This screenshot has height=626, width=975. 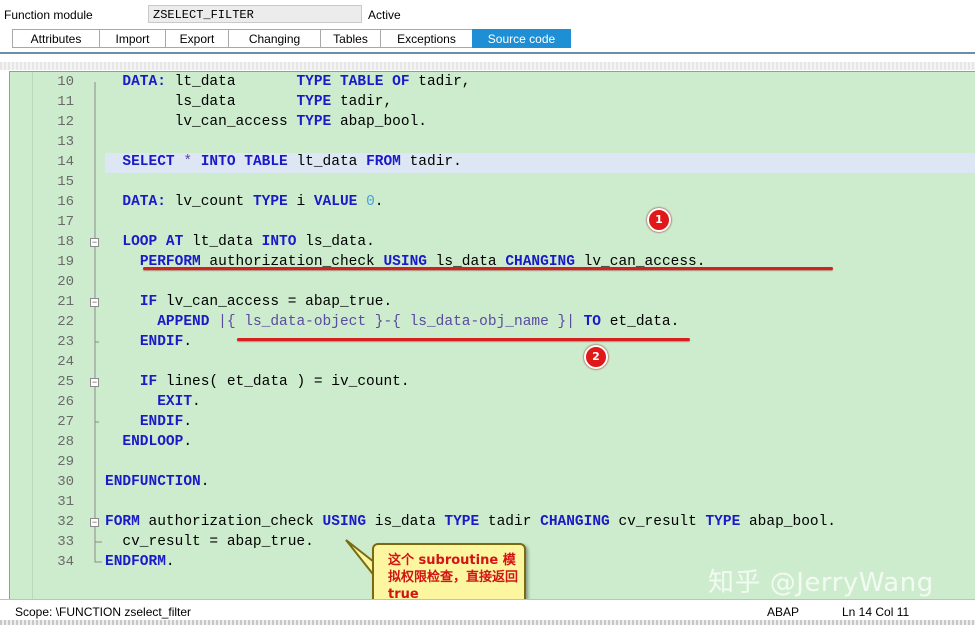 What do you see at coordinates (370, 202) in the screenshot?
I see `code-token: 0` at bounding box center [370, 202].